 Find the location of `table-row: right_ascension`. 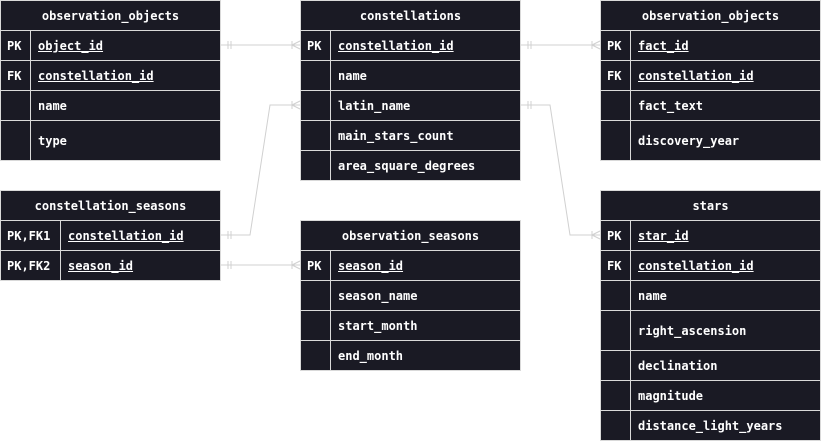

table-row: right_ascension is located at coordinates (710, 331).